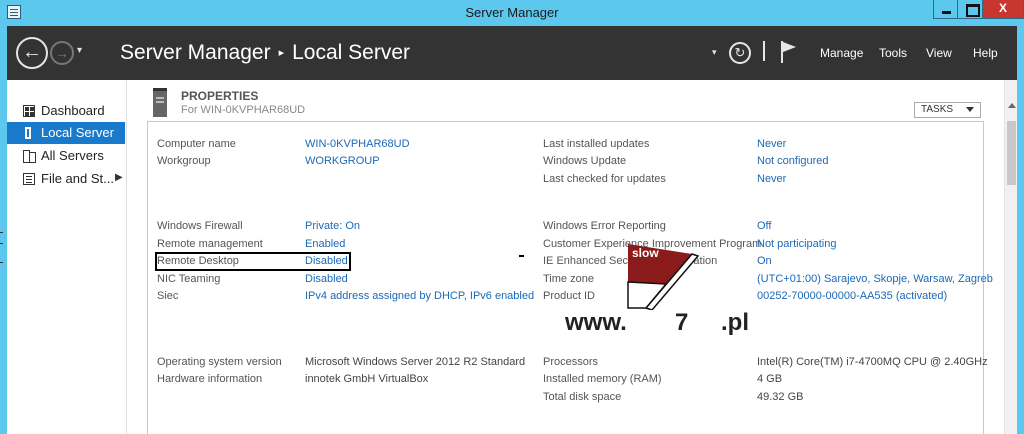 The height and width of the screenshot is (434, 1024). I want to click on property-label: Time zone, so click(568, 279).